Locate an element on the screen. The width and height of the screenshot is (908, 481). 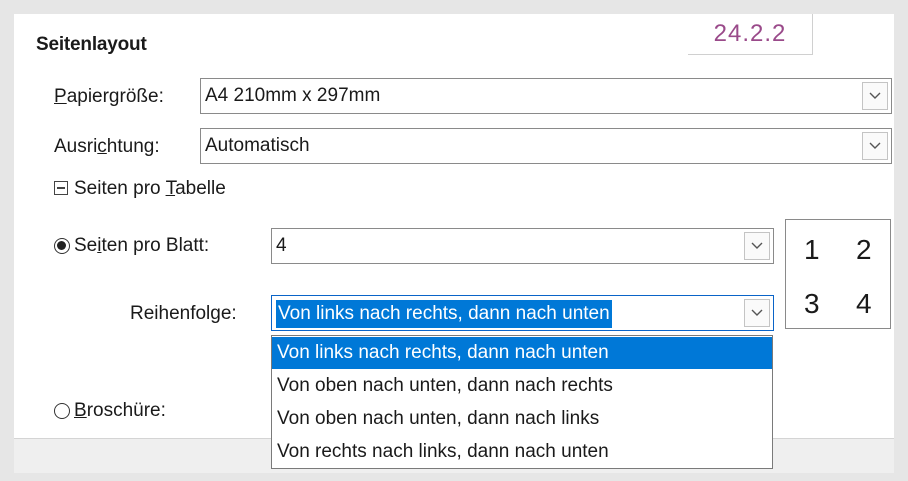
page-order-preview: 1 2 3 4 is located at coordinates (838, 274).